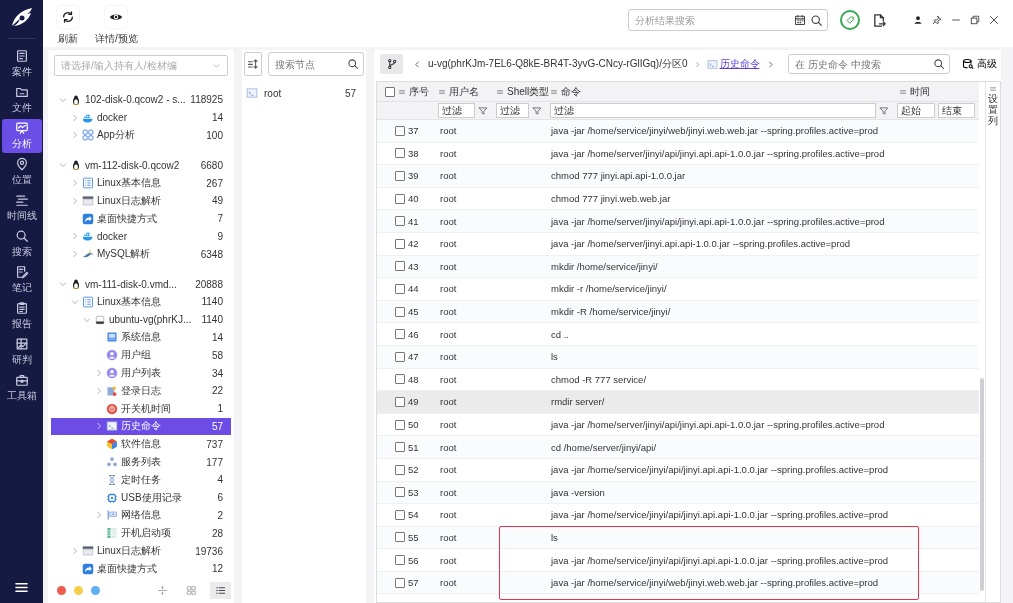 This screenshot has height=603, width=1013. Describe the element at coordinates (21, 64) in the screenshot. I see `nav-item: 案件` at that location.